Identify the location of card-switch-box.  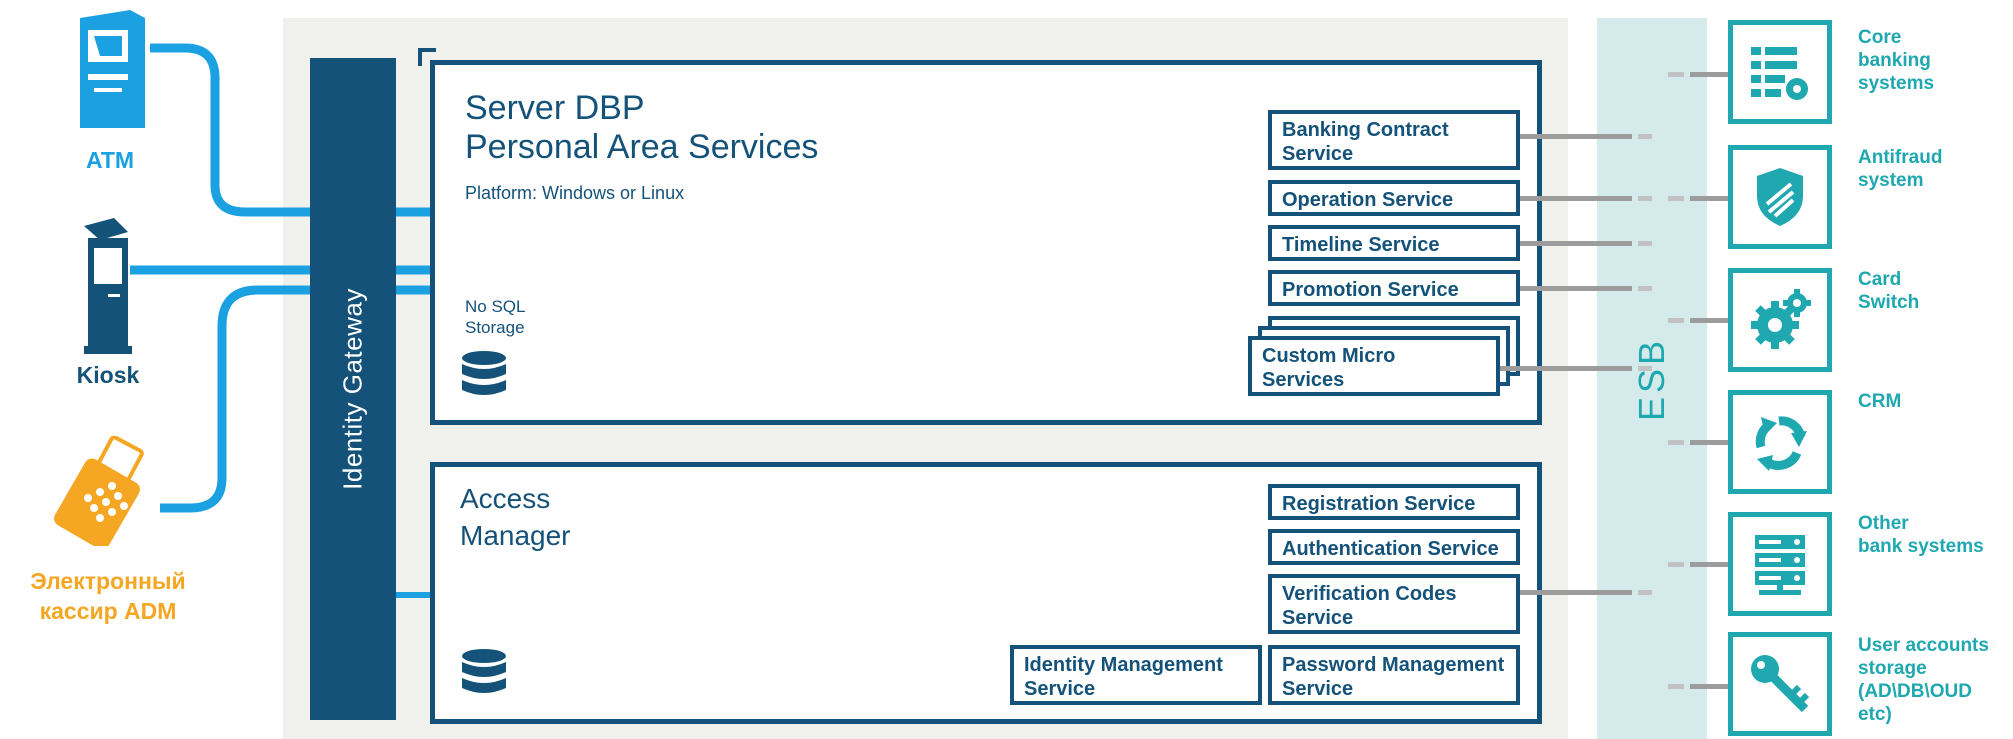
(1780, 320).